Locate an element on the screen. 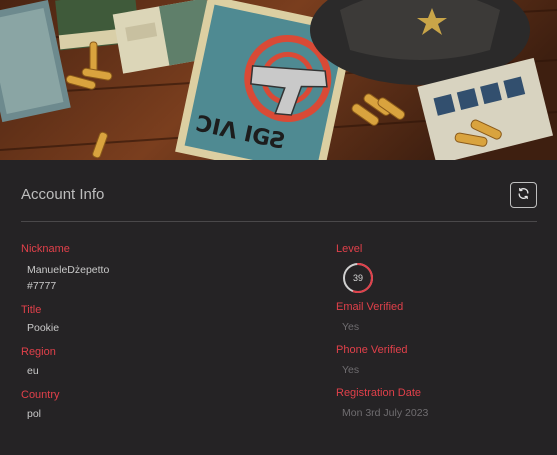  registration-date-value: Mon 3rd July 2023 is located at coordinates (385, 413).